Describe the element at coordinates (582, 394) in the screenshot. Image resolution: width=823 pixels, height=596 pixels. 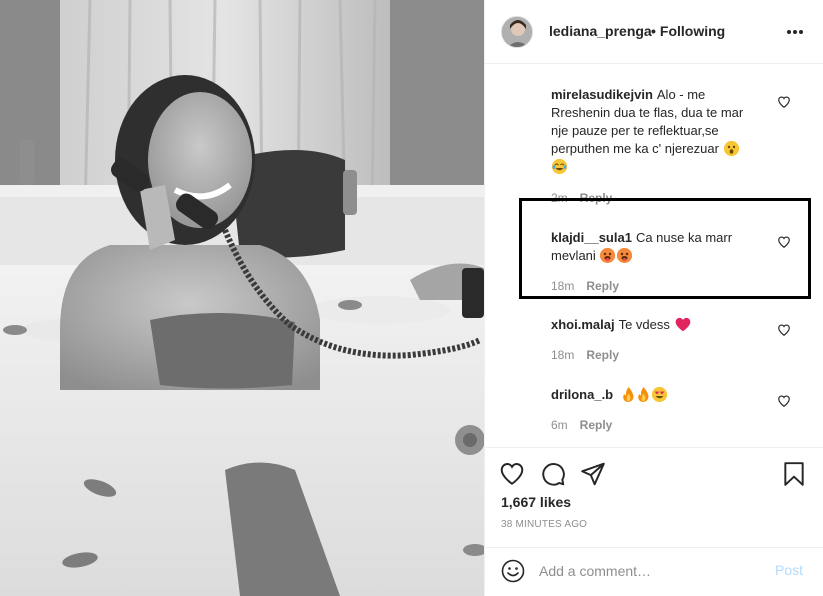
I see `comment-username: drilona_.b` at that location.